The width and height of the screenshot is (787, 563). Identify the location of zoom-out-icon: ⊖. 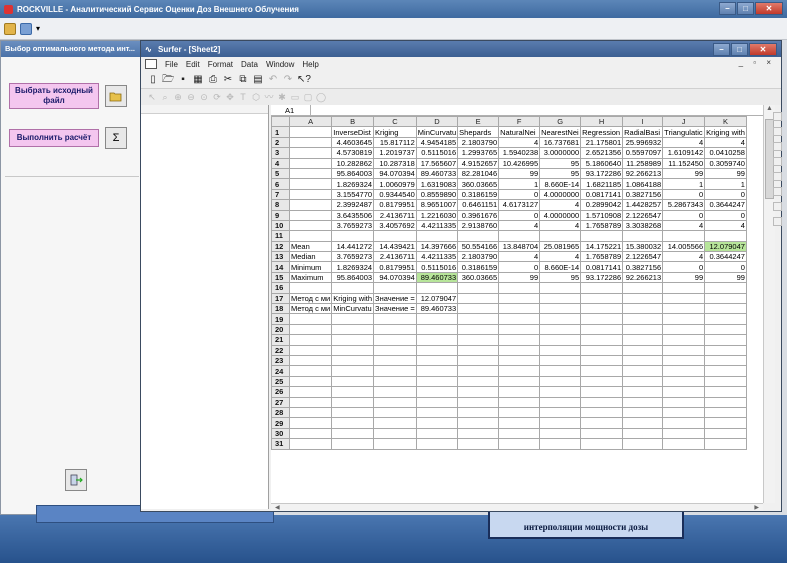
(191, 97).